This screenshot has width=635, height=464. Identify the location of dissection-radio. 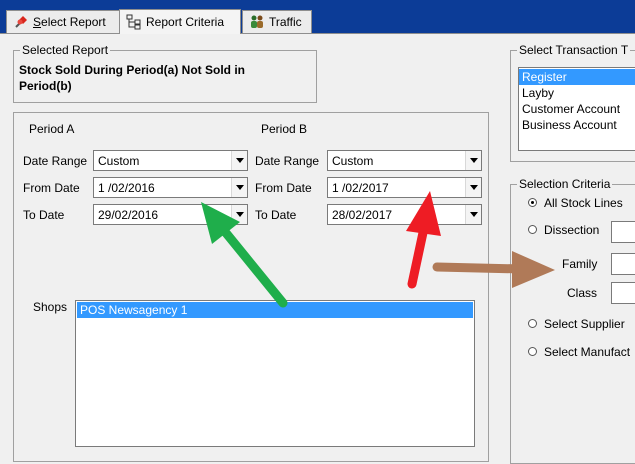
(532, 229).